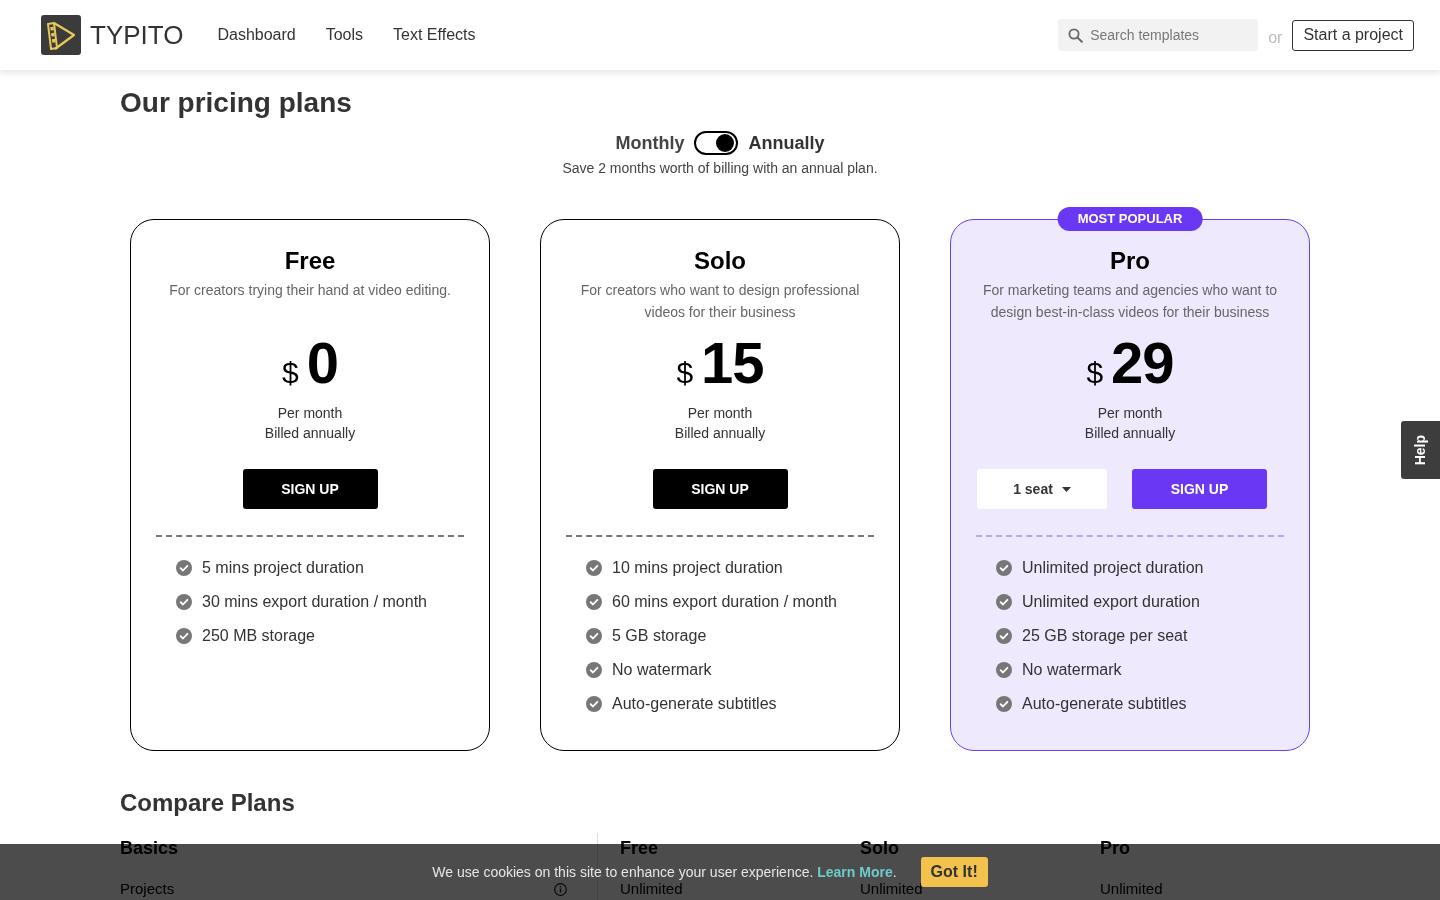 The height and width of the screenshot is (900, 1440). I want to click on billing-note: Save 2 months worth of billing with an annual plan., so click(720, 168).